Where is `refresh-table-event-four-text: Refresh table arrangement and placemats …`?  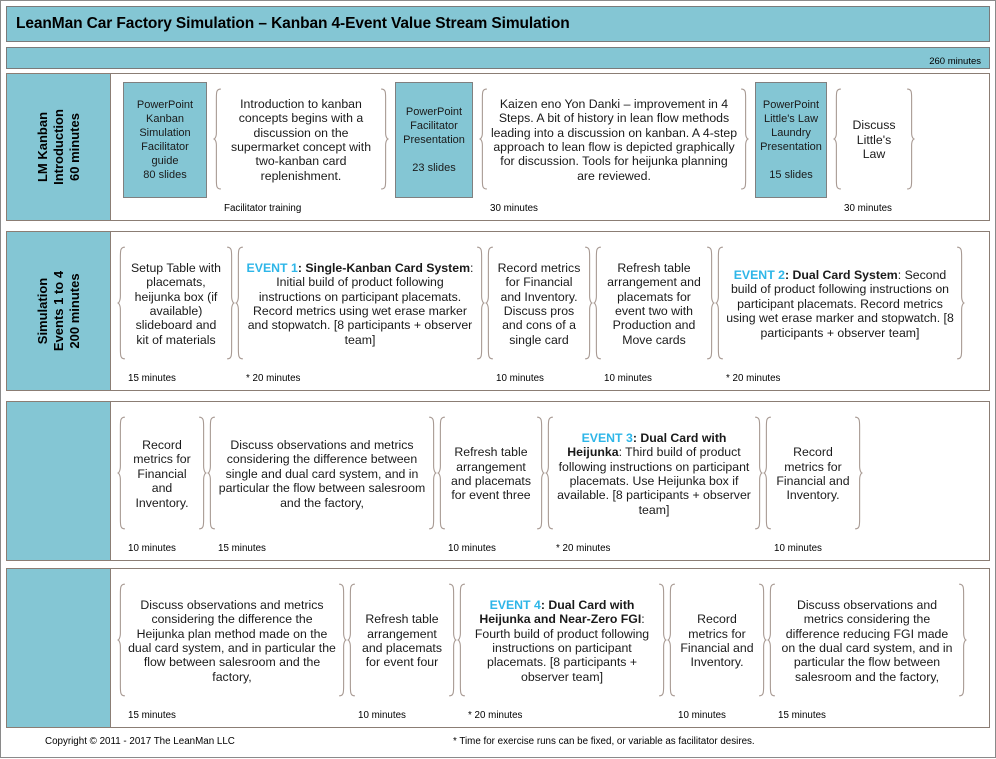 refresh-table-event-four-text: Refresh table arrangement and placemats … is located at coordinates (402, 641).